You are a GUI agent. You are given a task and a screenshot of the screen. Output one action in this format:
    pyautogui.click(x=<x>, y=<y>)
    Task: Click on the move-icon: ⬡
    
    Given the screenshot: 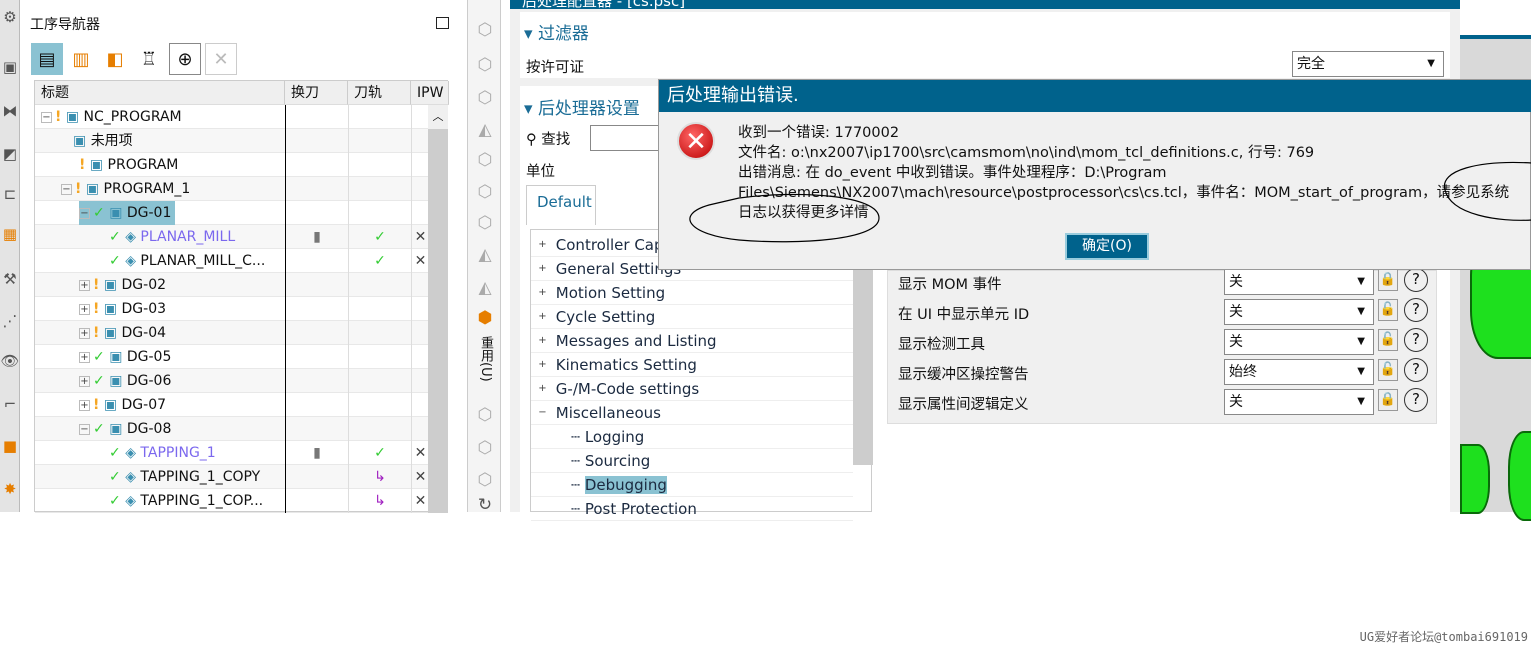 What is the action you would take?
    pyautogui.click(x=485, y=162)
    